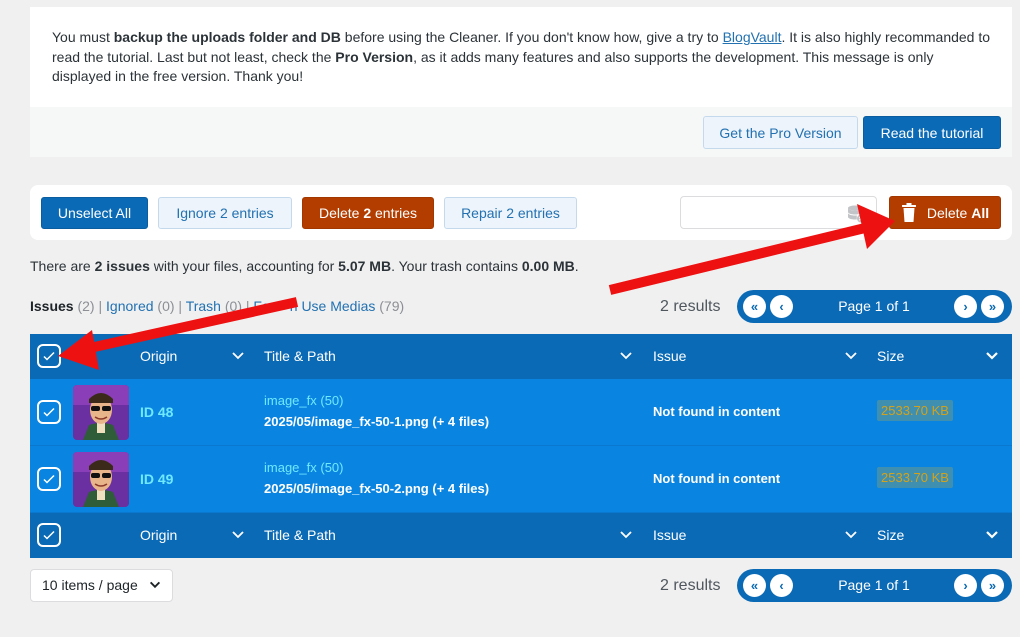  I want to click on delete-all-button: Delete All, so click(945, 212).